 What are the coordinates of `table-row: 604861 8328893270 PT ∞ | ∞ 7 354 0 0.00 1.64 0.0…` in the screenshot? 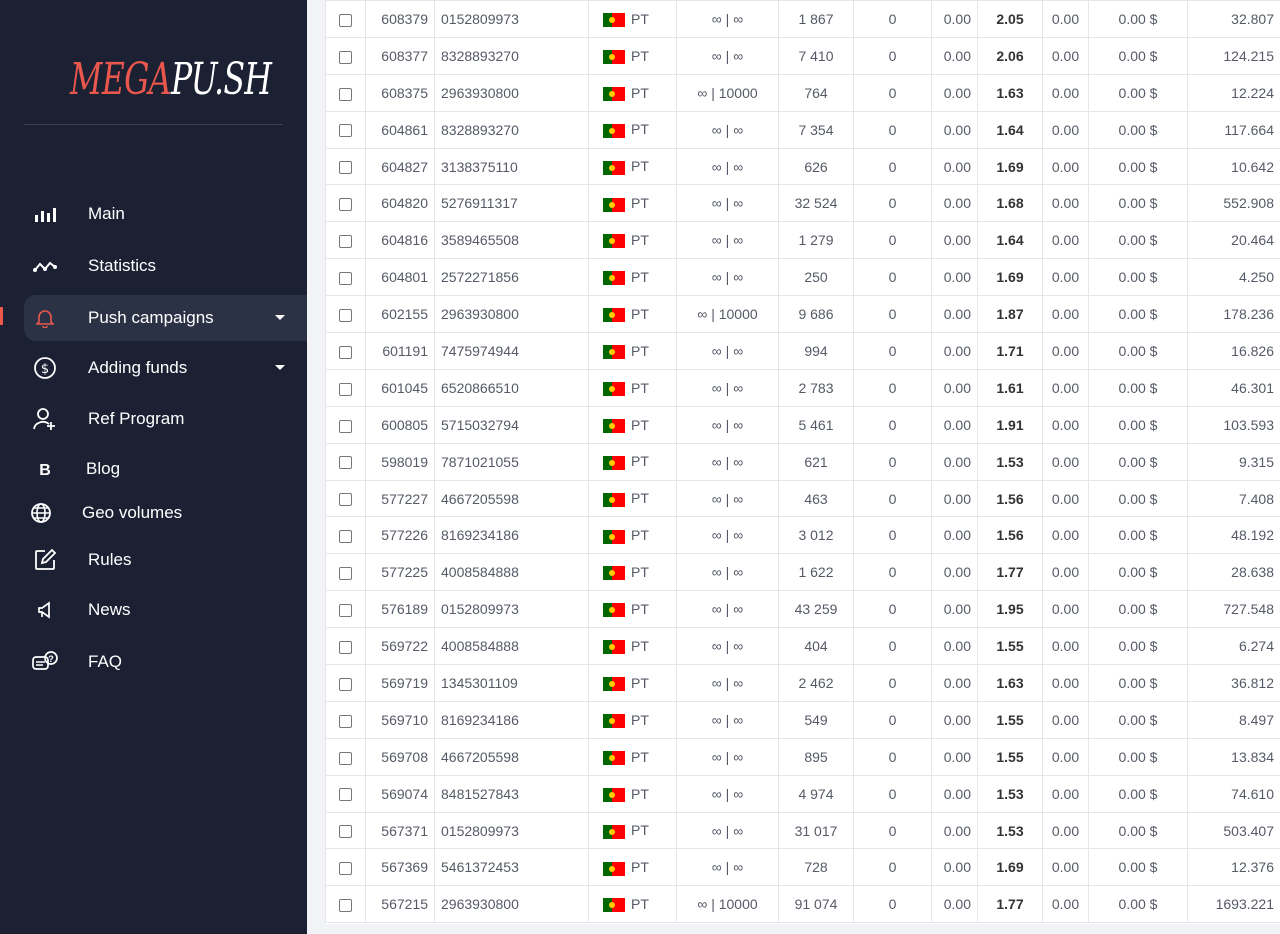 It's located at (802, 129).